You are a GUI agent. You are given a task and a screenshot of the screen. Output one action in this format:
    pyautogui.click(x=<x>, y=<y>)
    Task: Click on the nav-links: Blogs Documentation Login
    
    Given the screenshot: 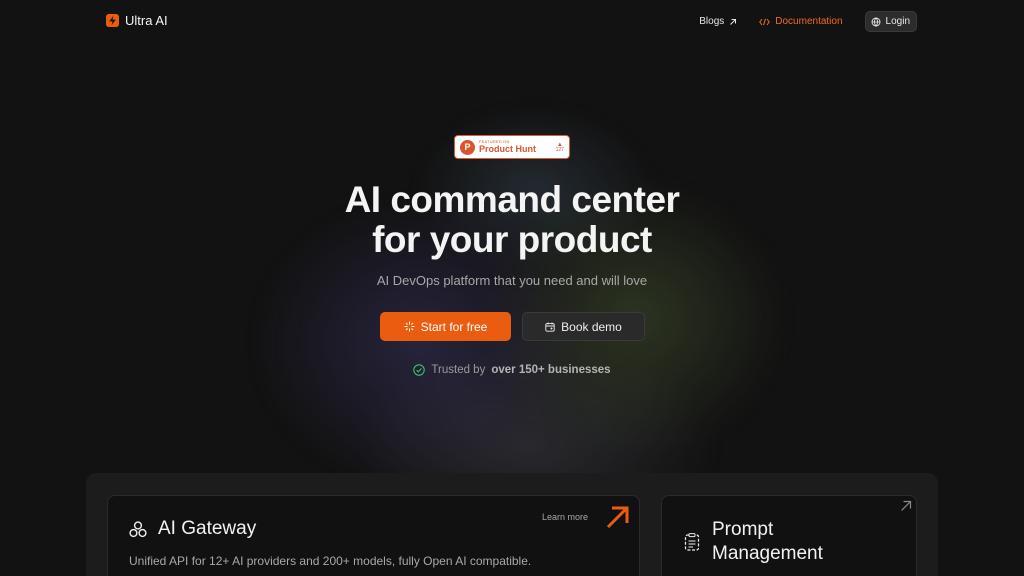 What is the action you would take?
    pyautogui.click(x=808, y=21)
    